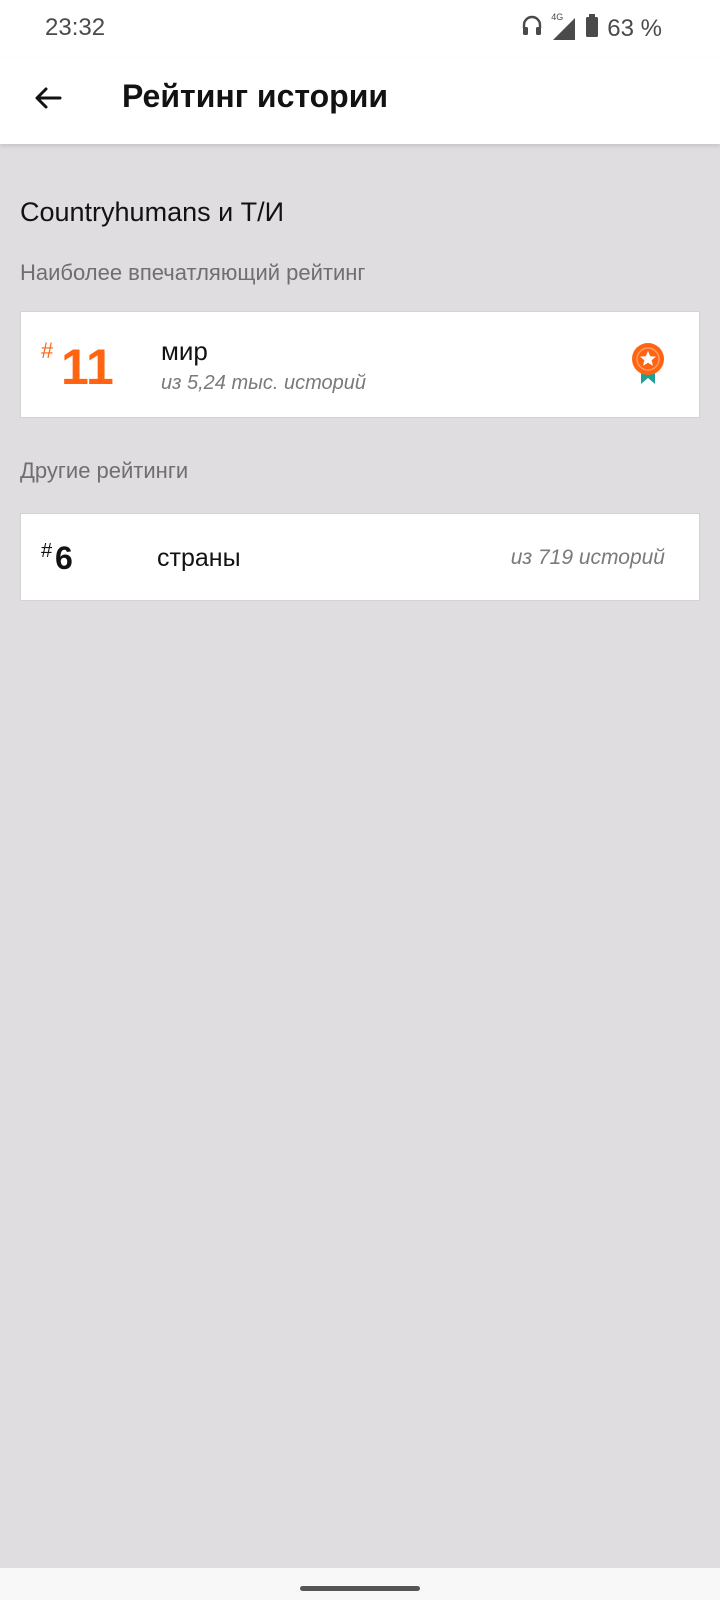 This screenshot has width=720, height=1600. What do you see at coordinates (199, 558) in the screenshot?
I see `ranking-name: страны` at bounding box center [199, 558].